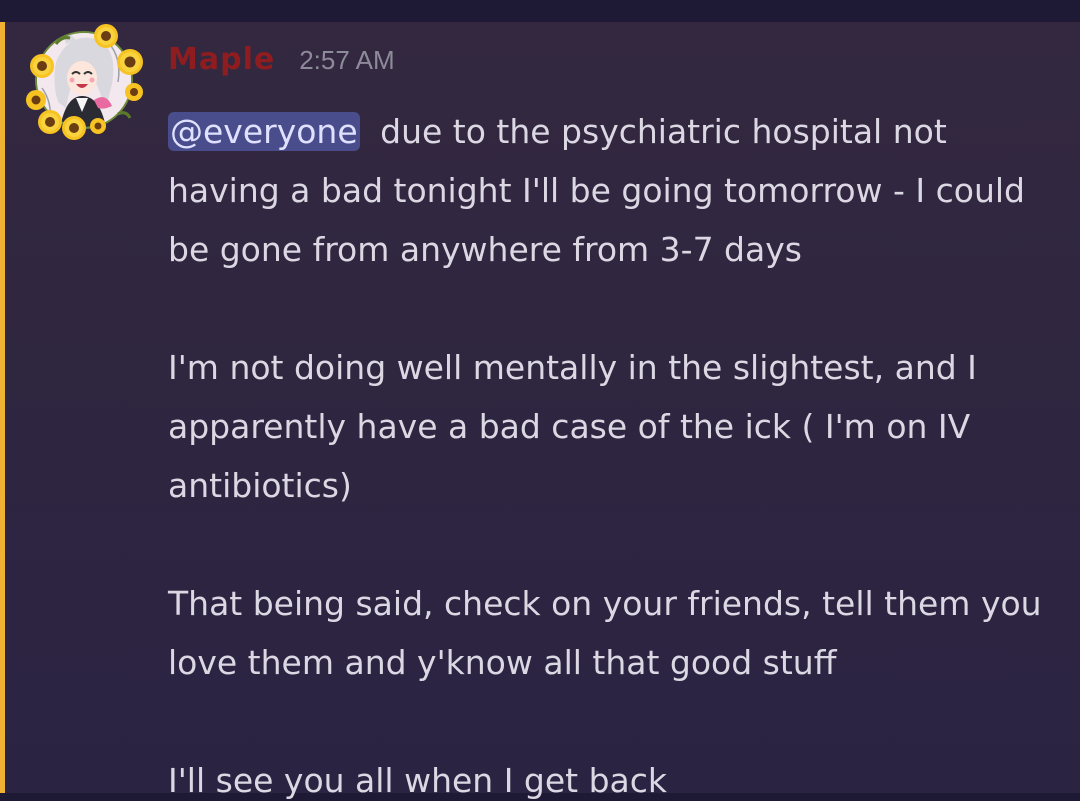  I want to click on everyone-mention: @everyone, so click(264, 131).